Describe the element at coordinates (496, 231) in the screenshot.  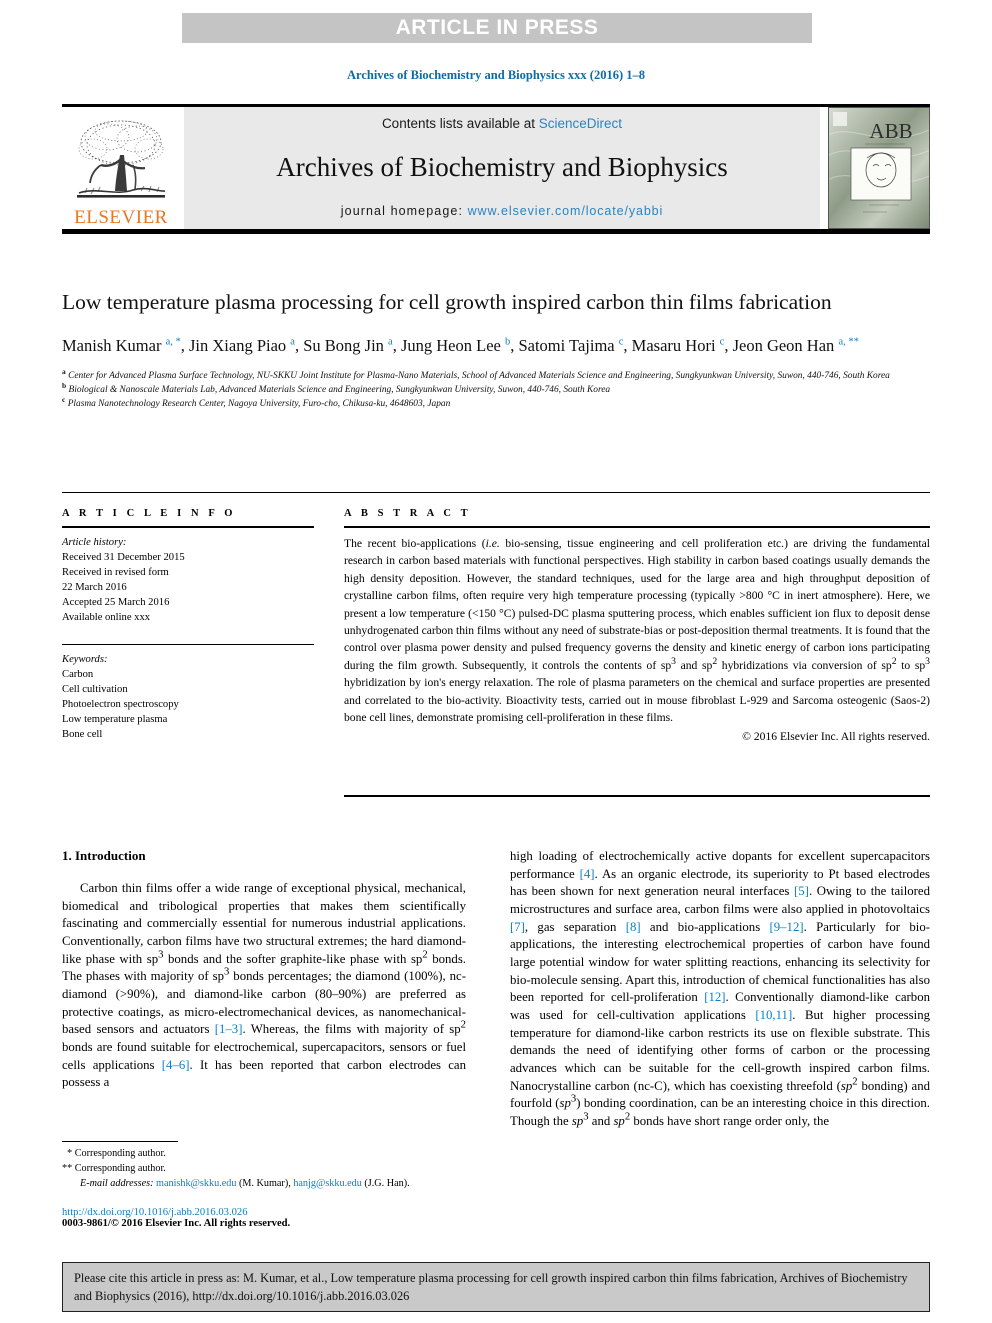
I see `masthead-bottom-rule` at that location.